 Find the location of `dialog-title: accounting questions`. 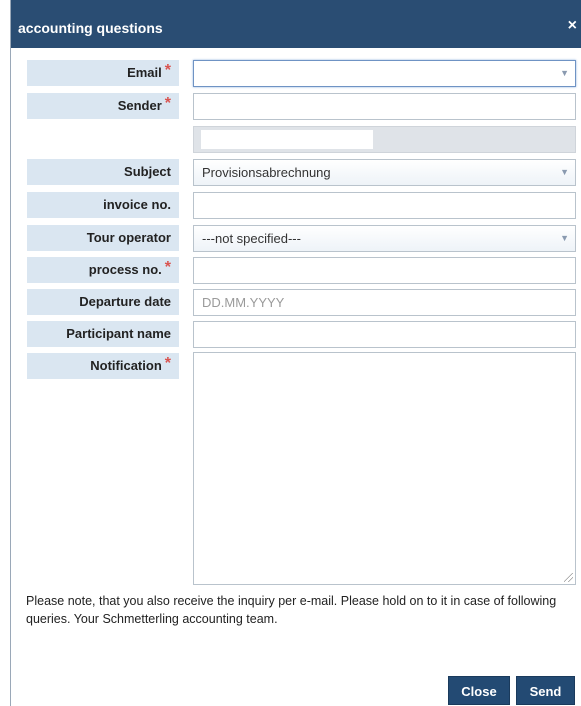

dialog-title: accounting questions is located at coordinates (90, 28).